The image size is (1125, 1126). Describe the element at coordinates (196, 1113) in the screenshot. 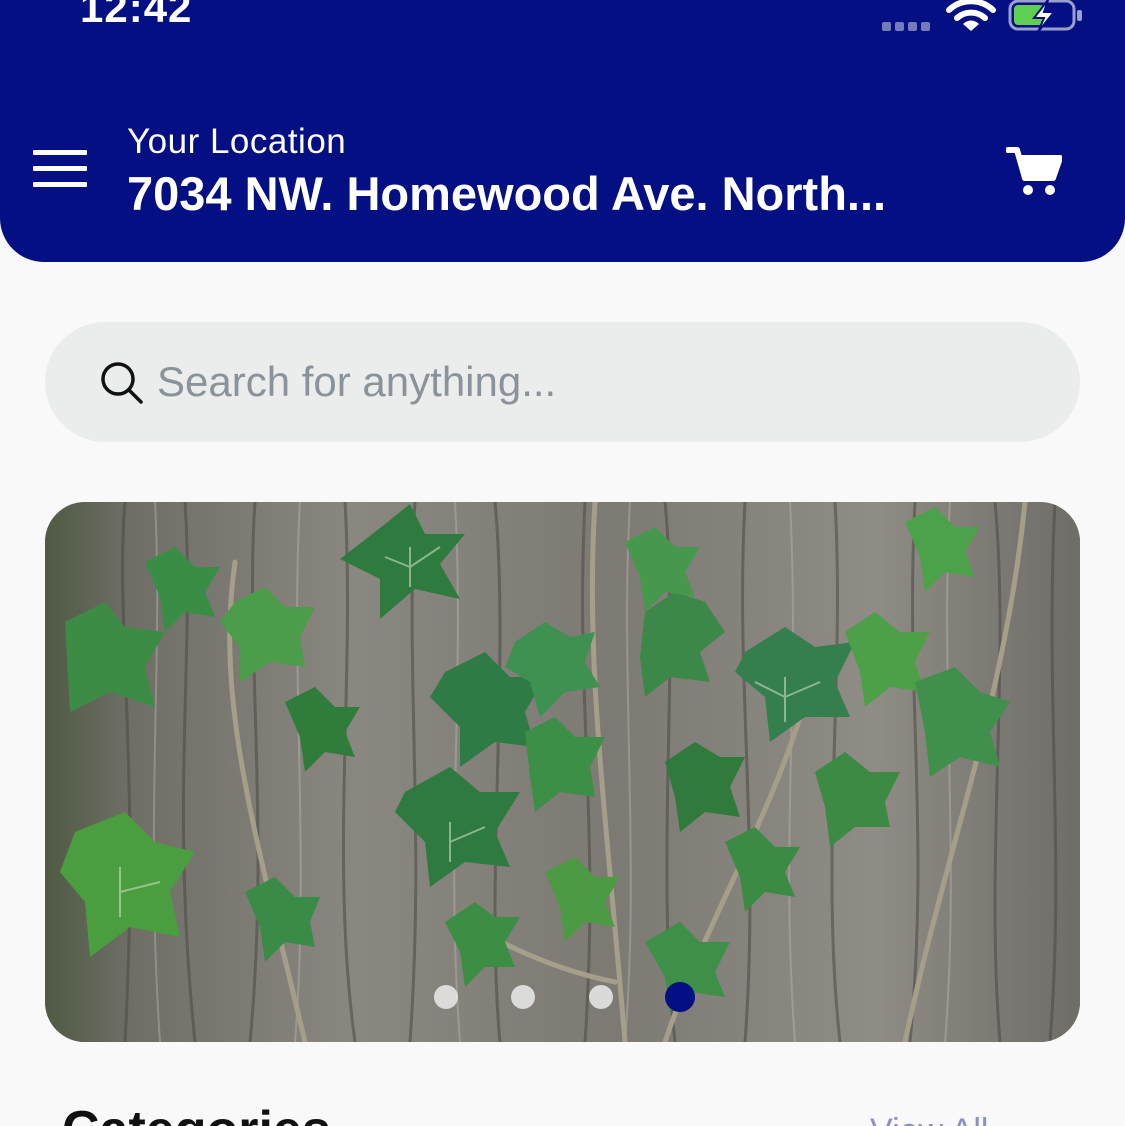

I see `categories-section-title: Categories` at that location.